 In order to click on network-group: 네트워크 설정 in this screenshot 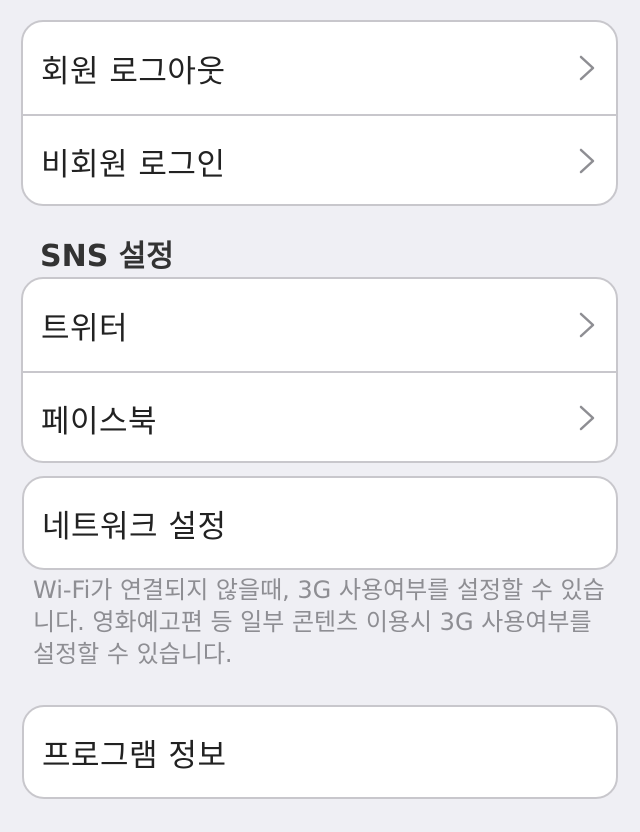, I will do `click(320, 523)`.